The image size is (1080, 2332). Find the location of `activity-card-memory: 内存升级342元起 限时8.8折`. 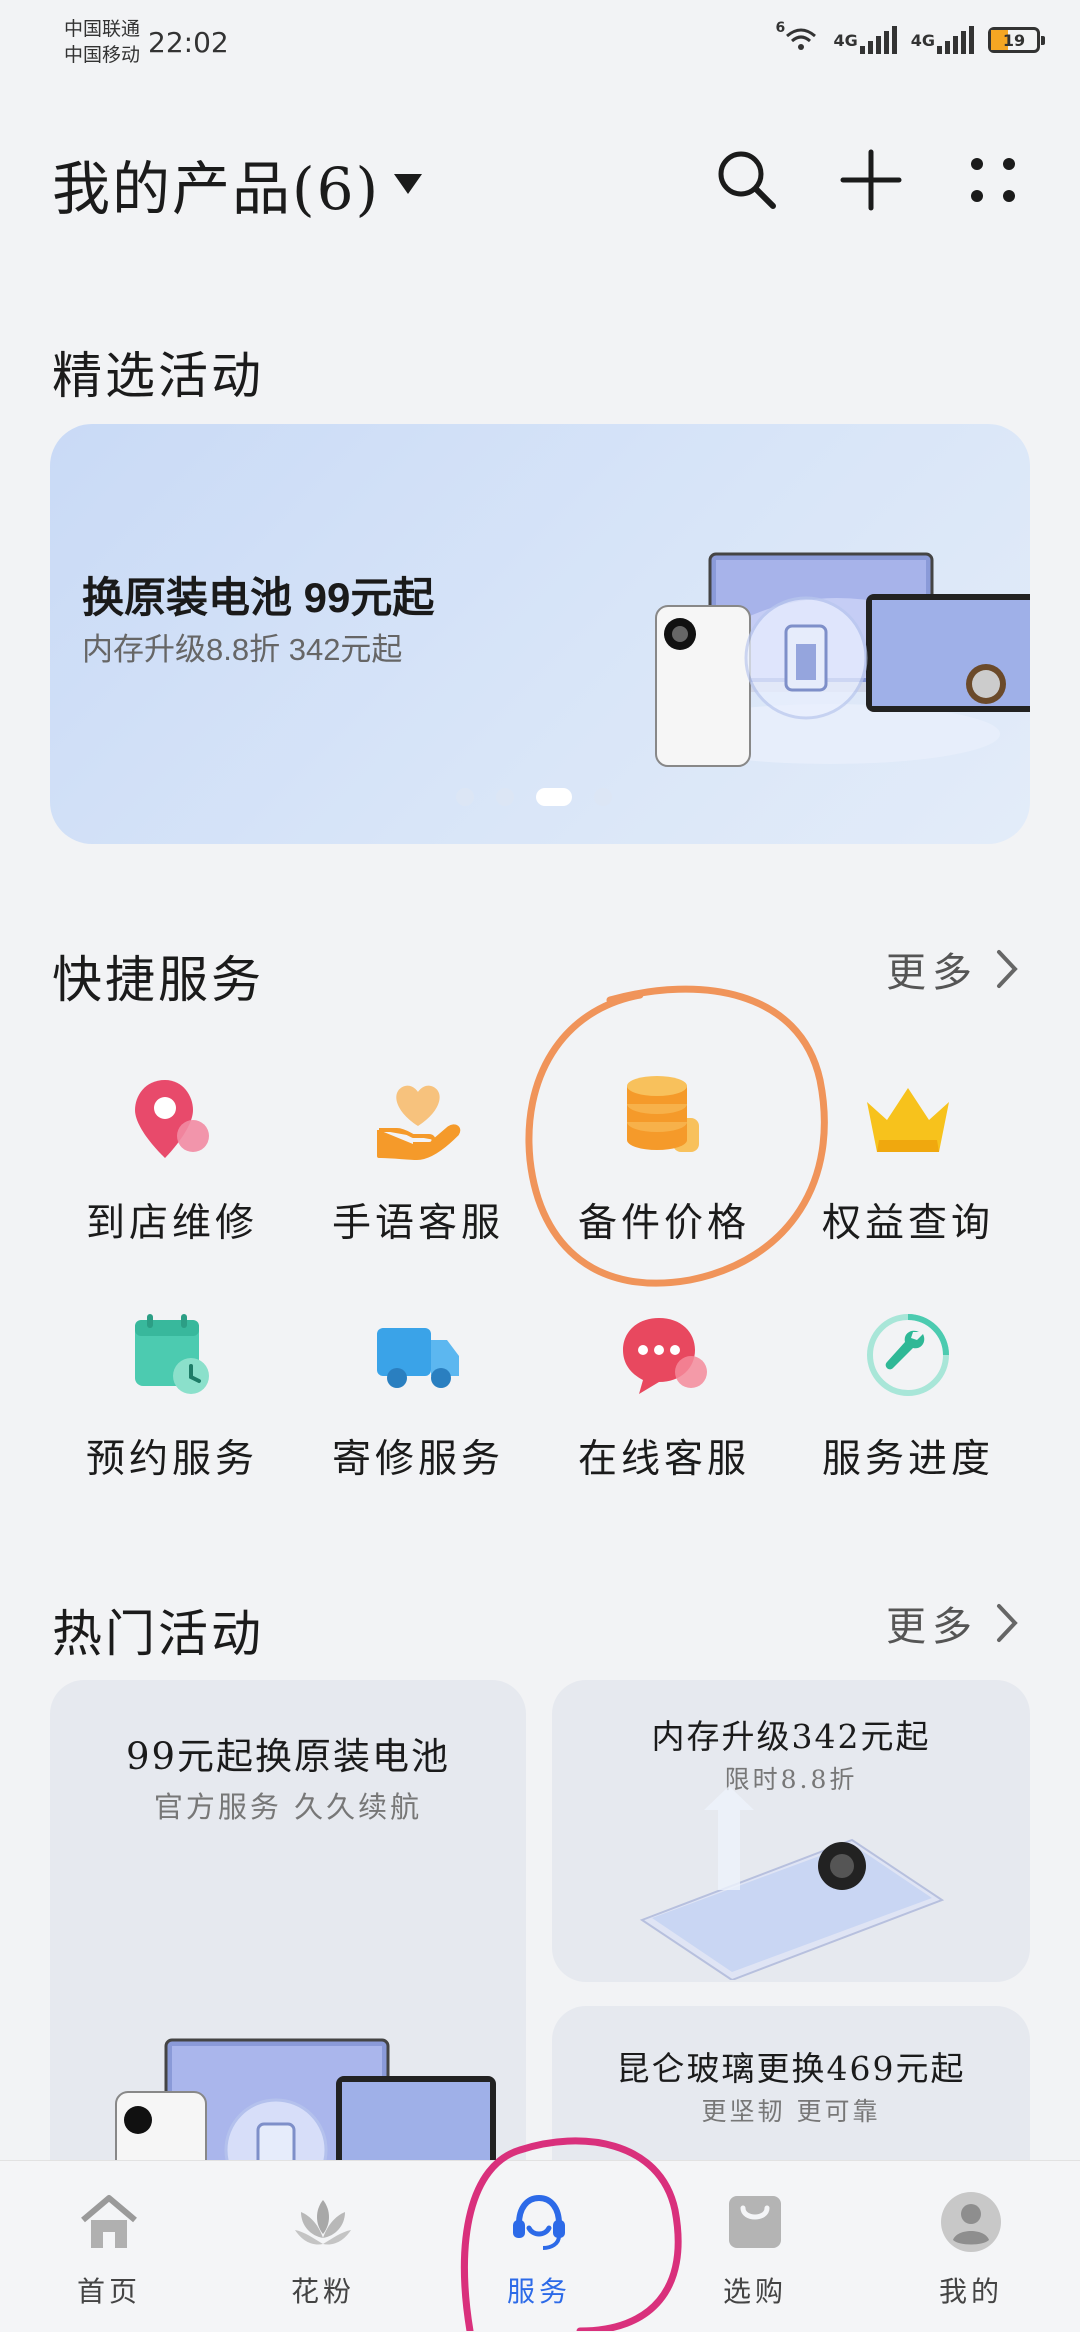

activity-card-memory: 内存升级342元起 限时8.8折 is located at coordinates (791, 1831).